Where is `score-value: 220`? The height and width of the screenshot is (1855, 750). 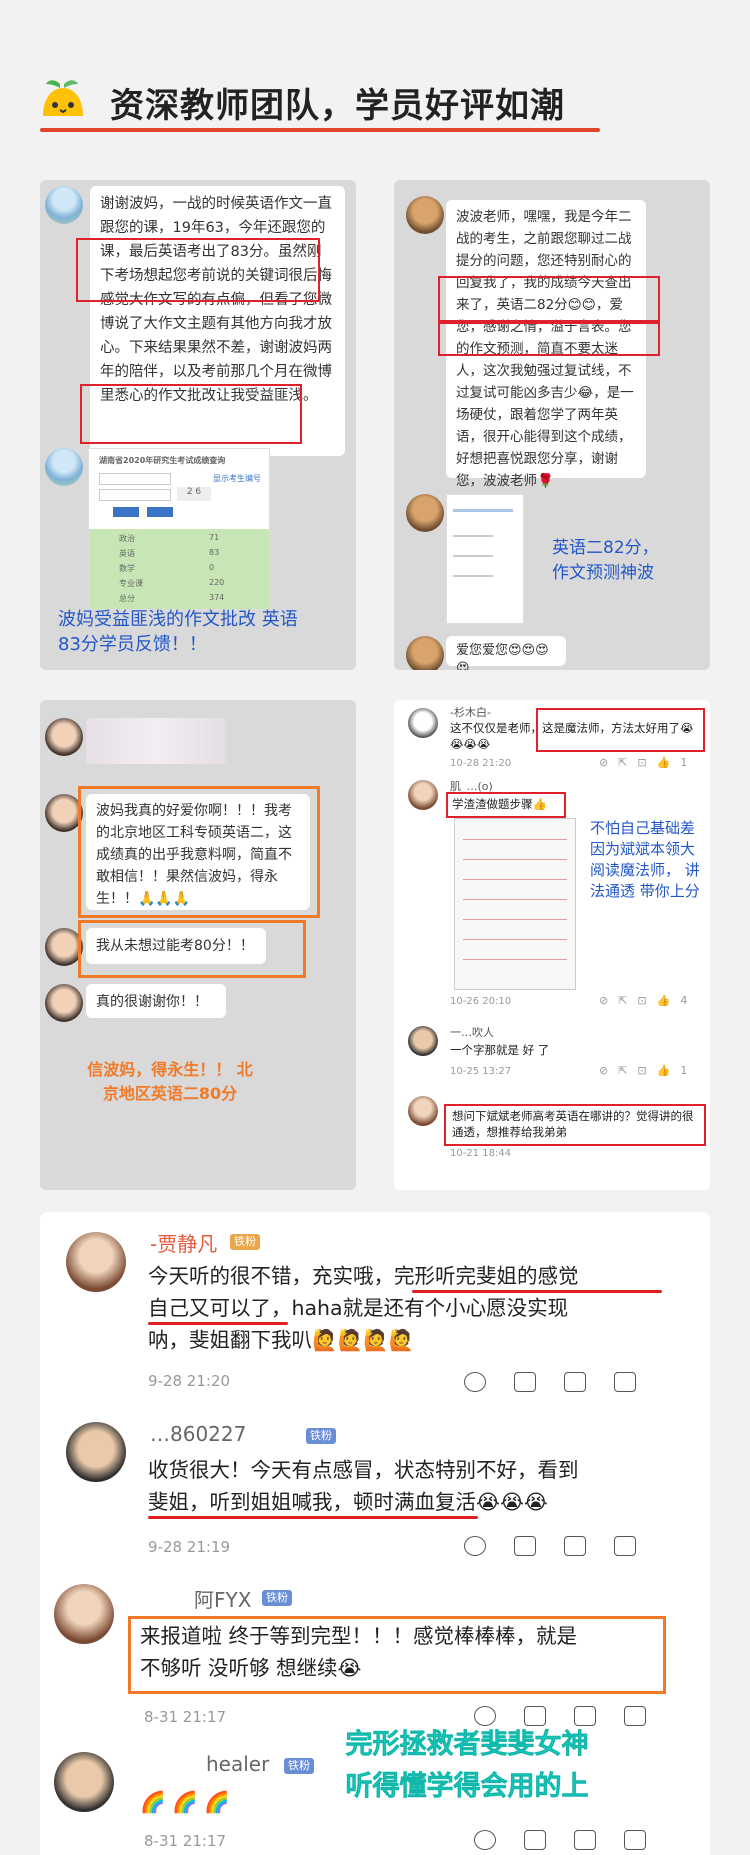 score-value: 220 is located at coordinates (217, 582).